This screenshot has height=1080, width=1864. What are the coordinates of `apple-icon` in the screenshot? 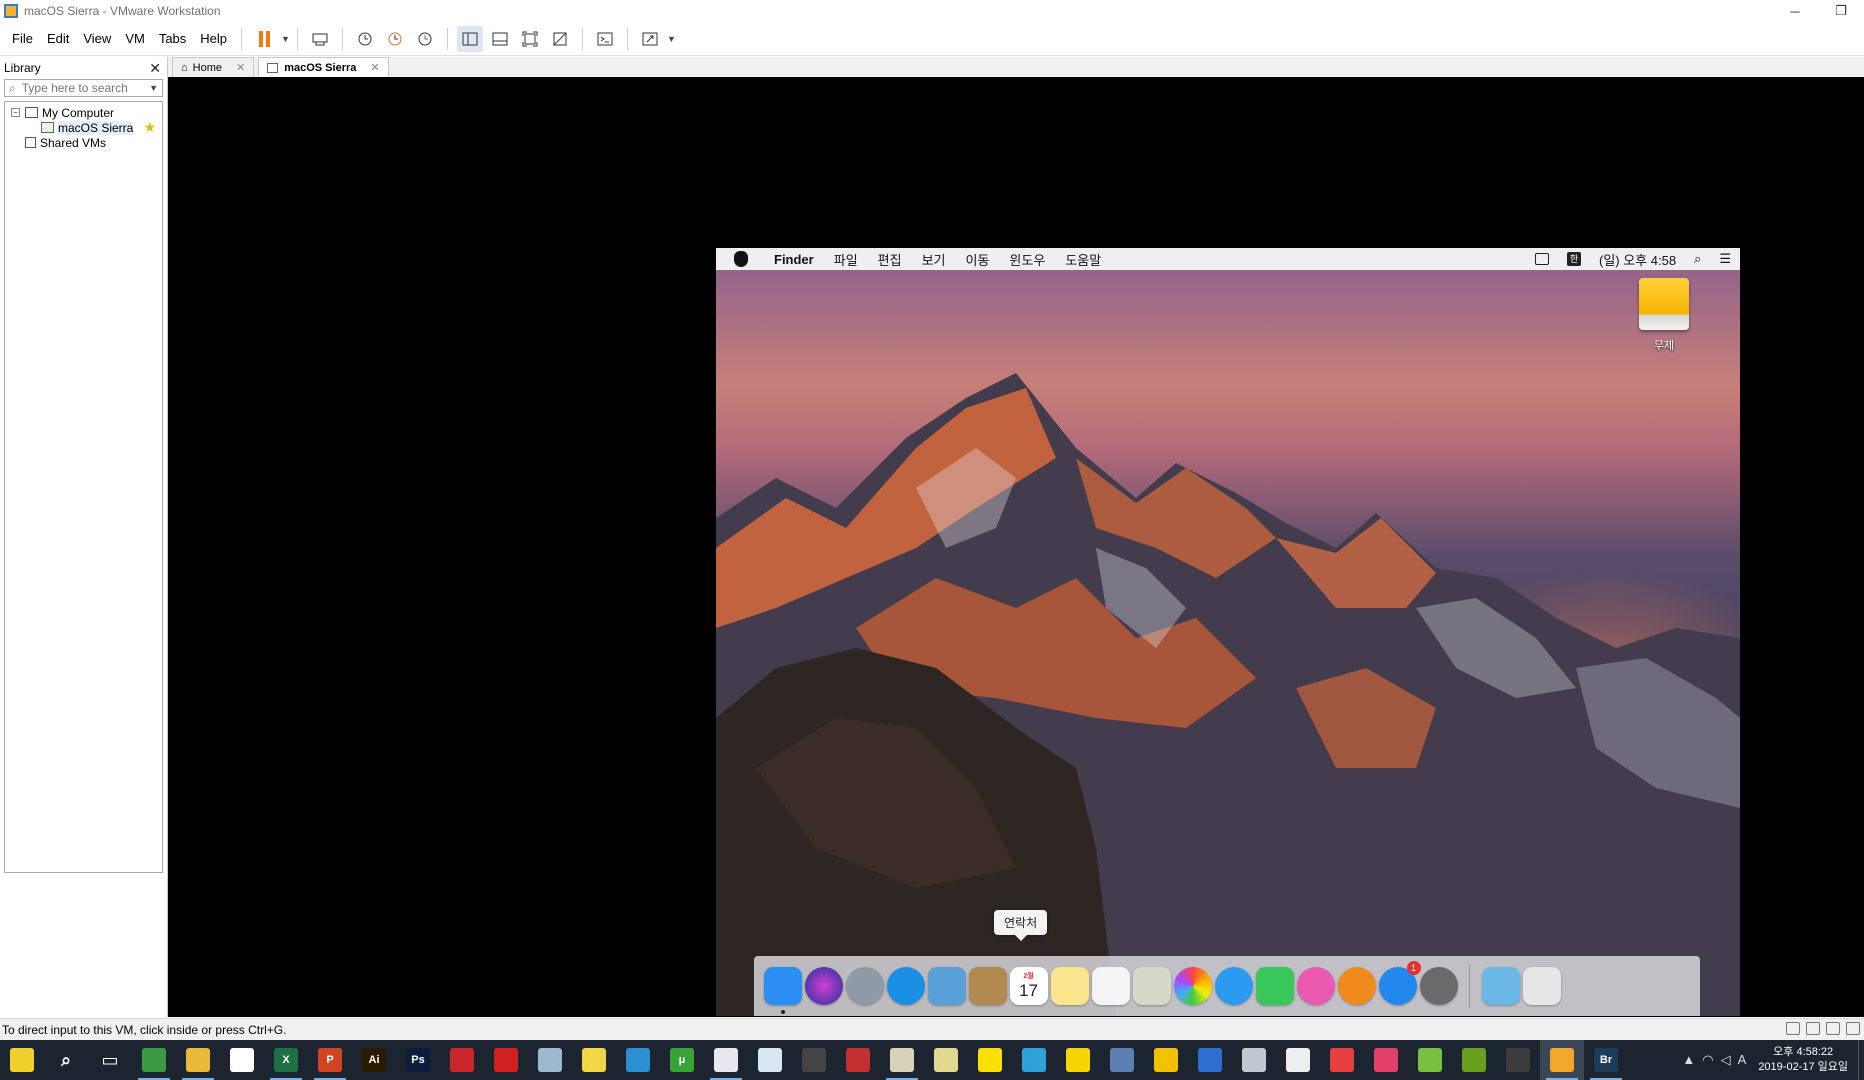 It's located at (741, 259).